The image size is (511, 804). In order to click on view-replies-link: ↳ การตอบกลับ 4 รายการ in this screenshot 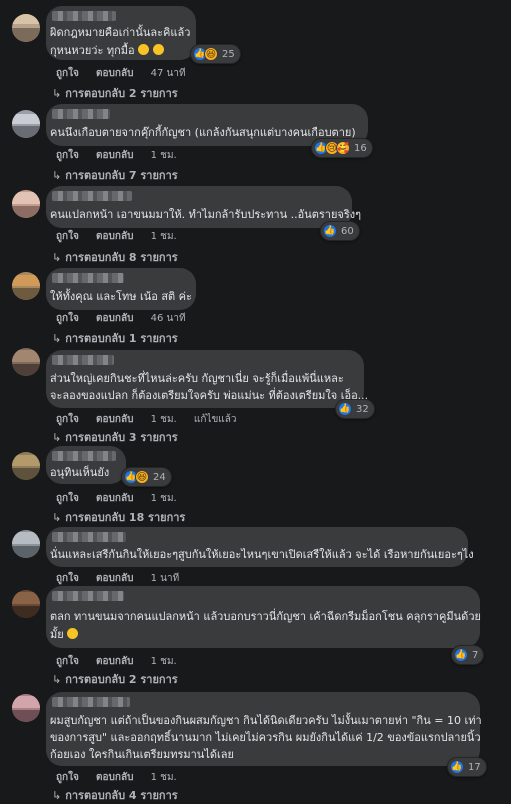, I will do `click(115, 795)`.